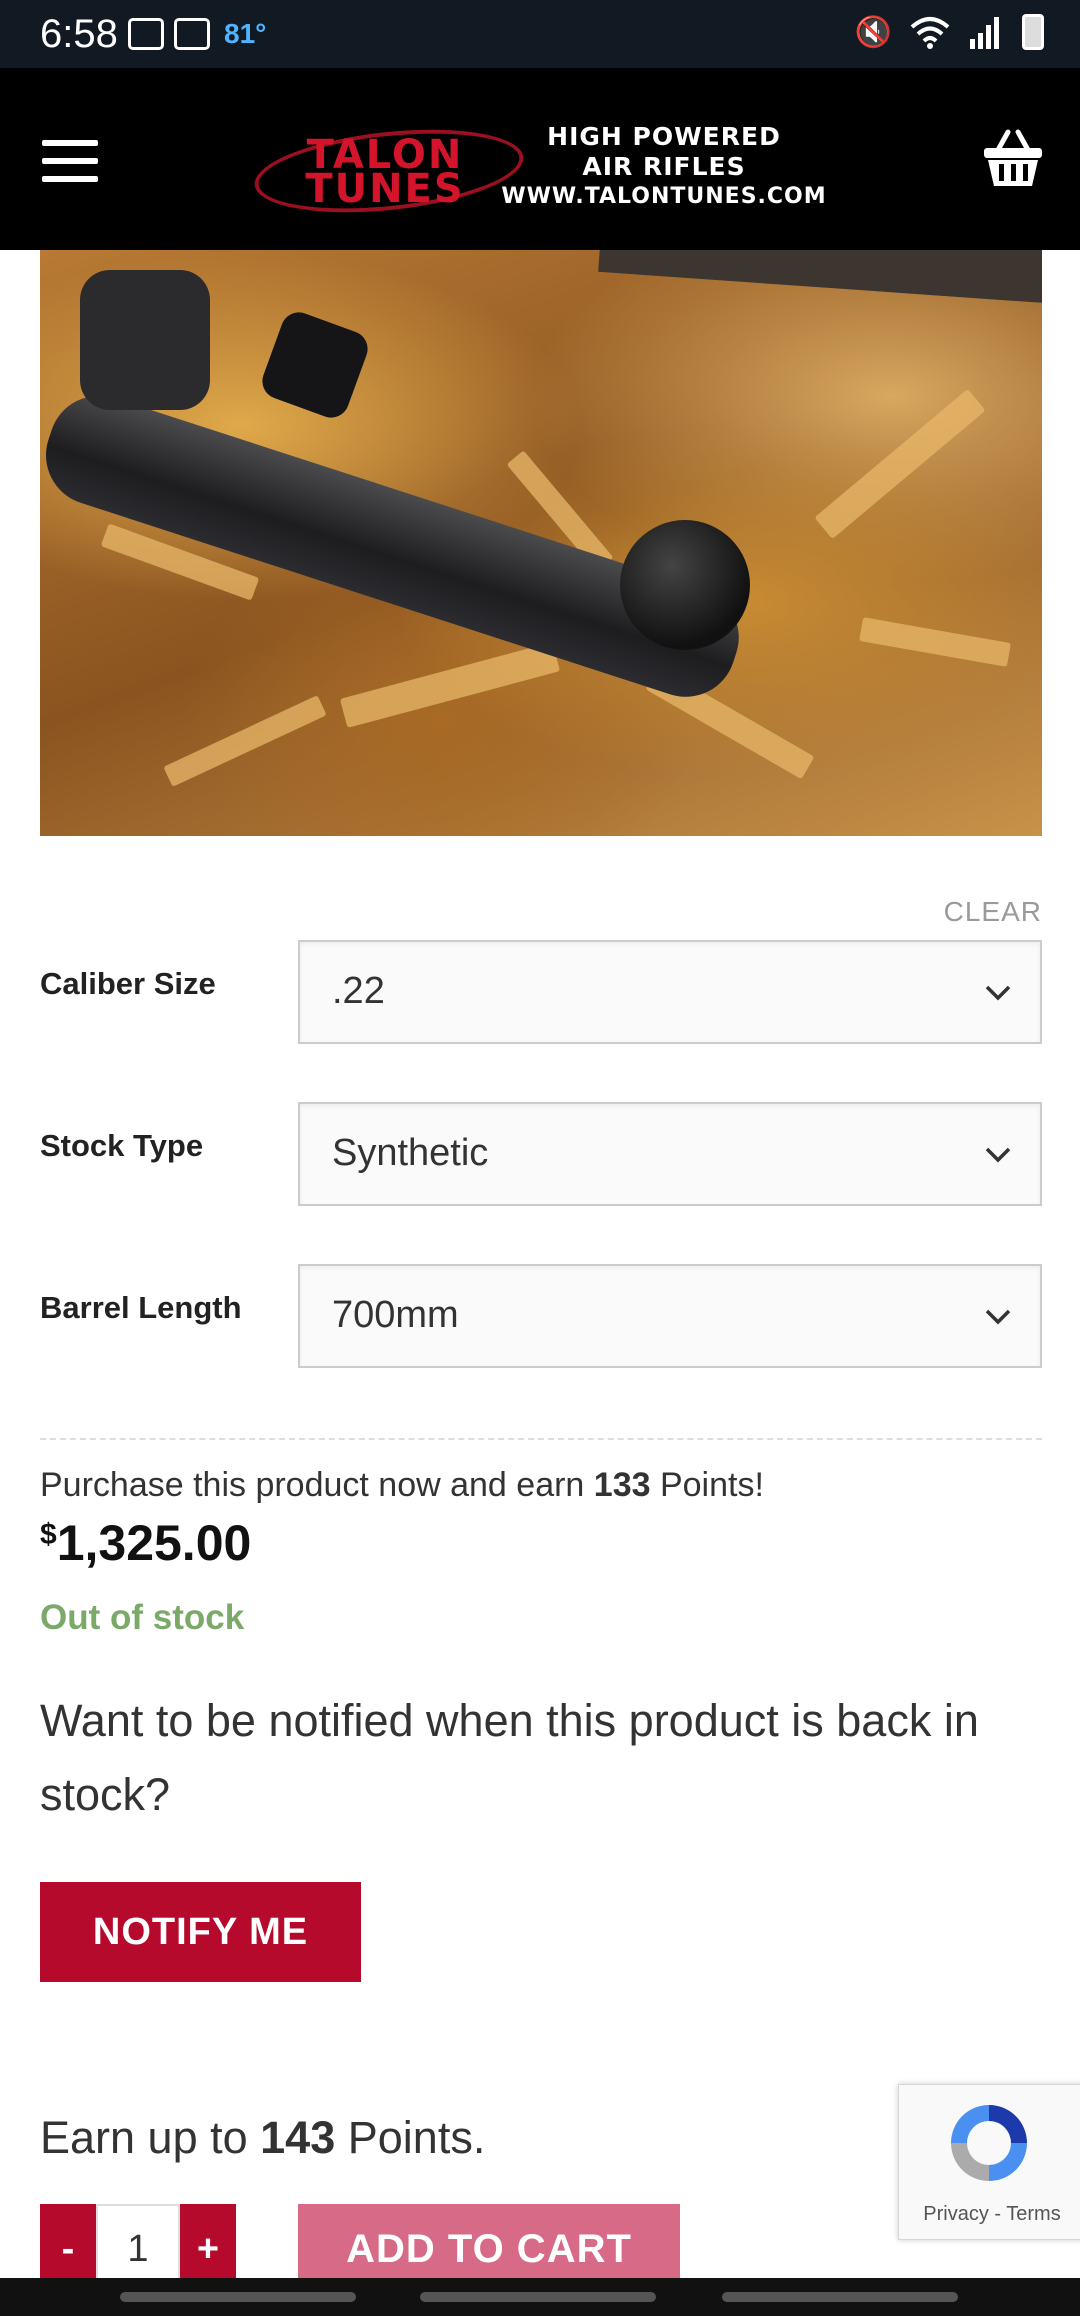 Image resolution: width=1080 pixels, height=2316 pixels. What do you see at coordinates (664, 196) in the screenshot?
I see `logo-url: WWW.TALONTUNES.COM` at bounding box center [664, 196].